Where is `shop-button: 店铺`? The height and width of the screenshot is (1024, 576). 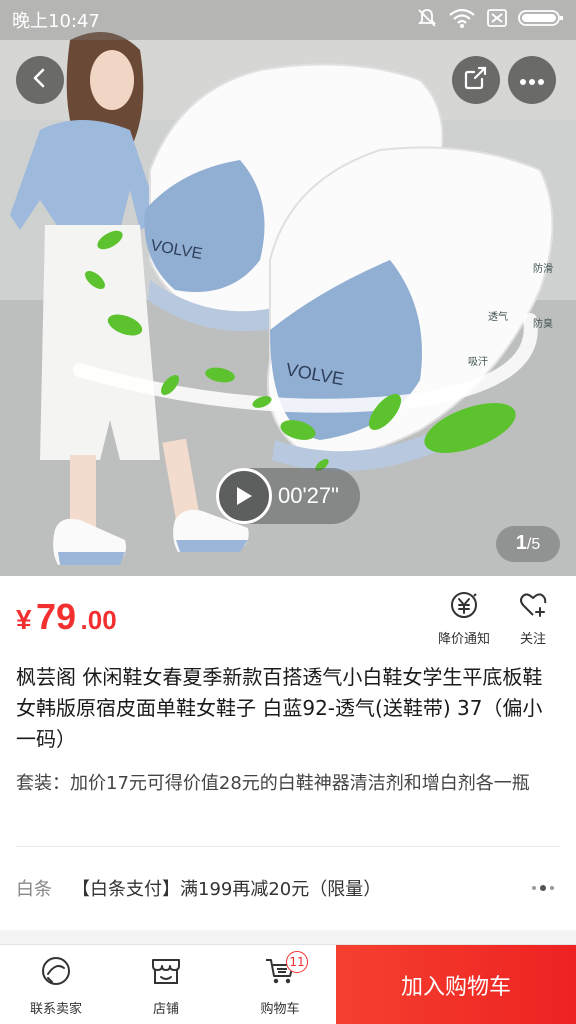
shop-button: 店铺 is located at coordinates (166, 984).